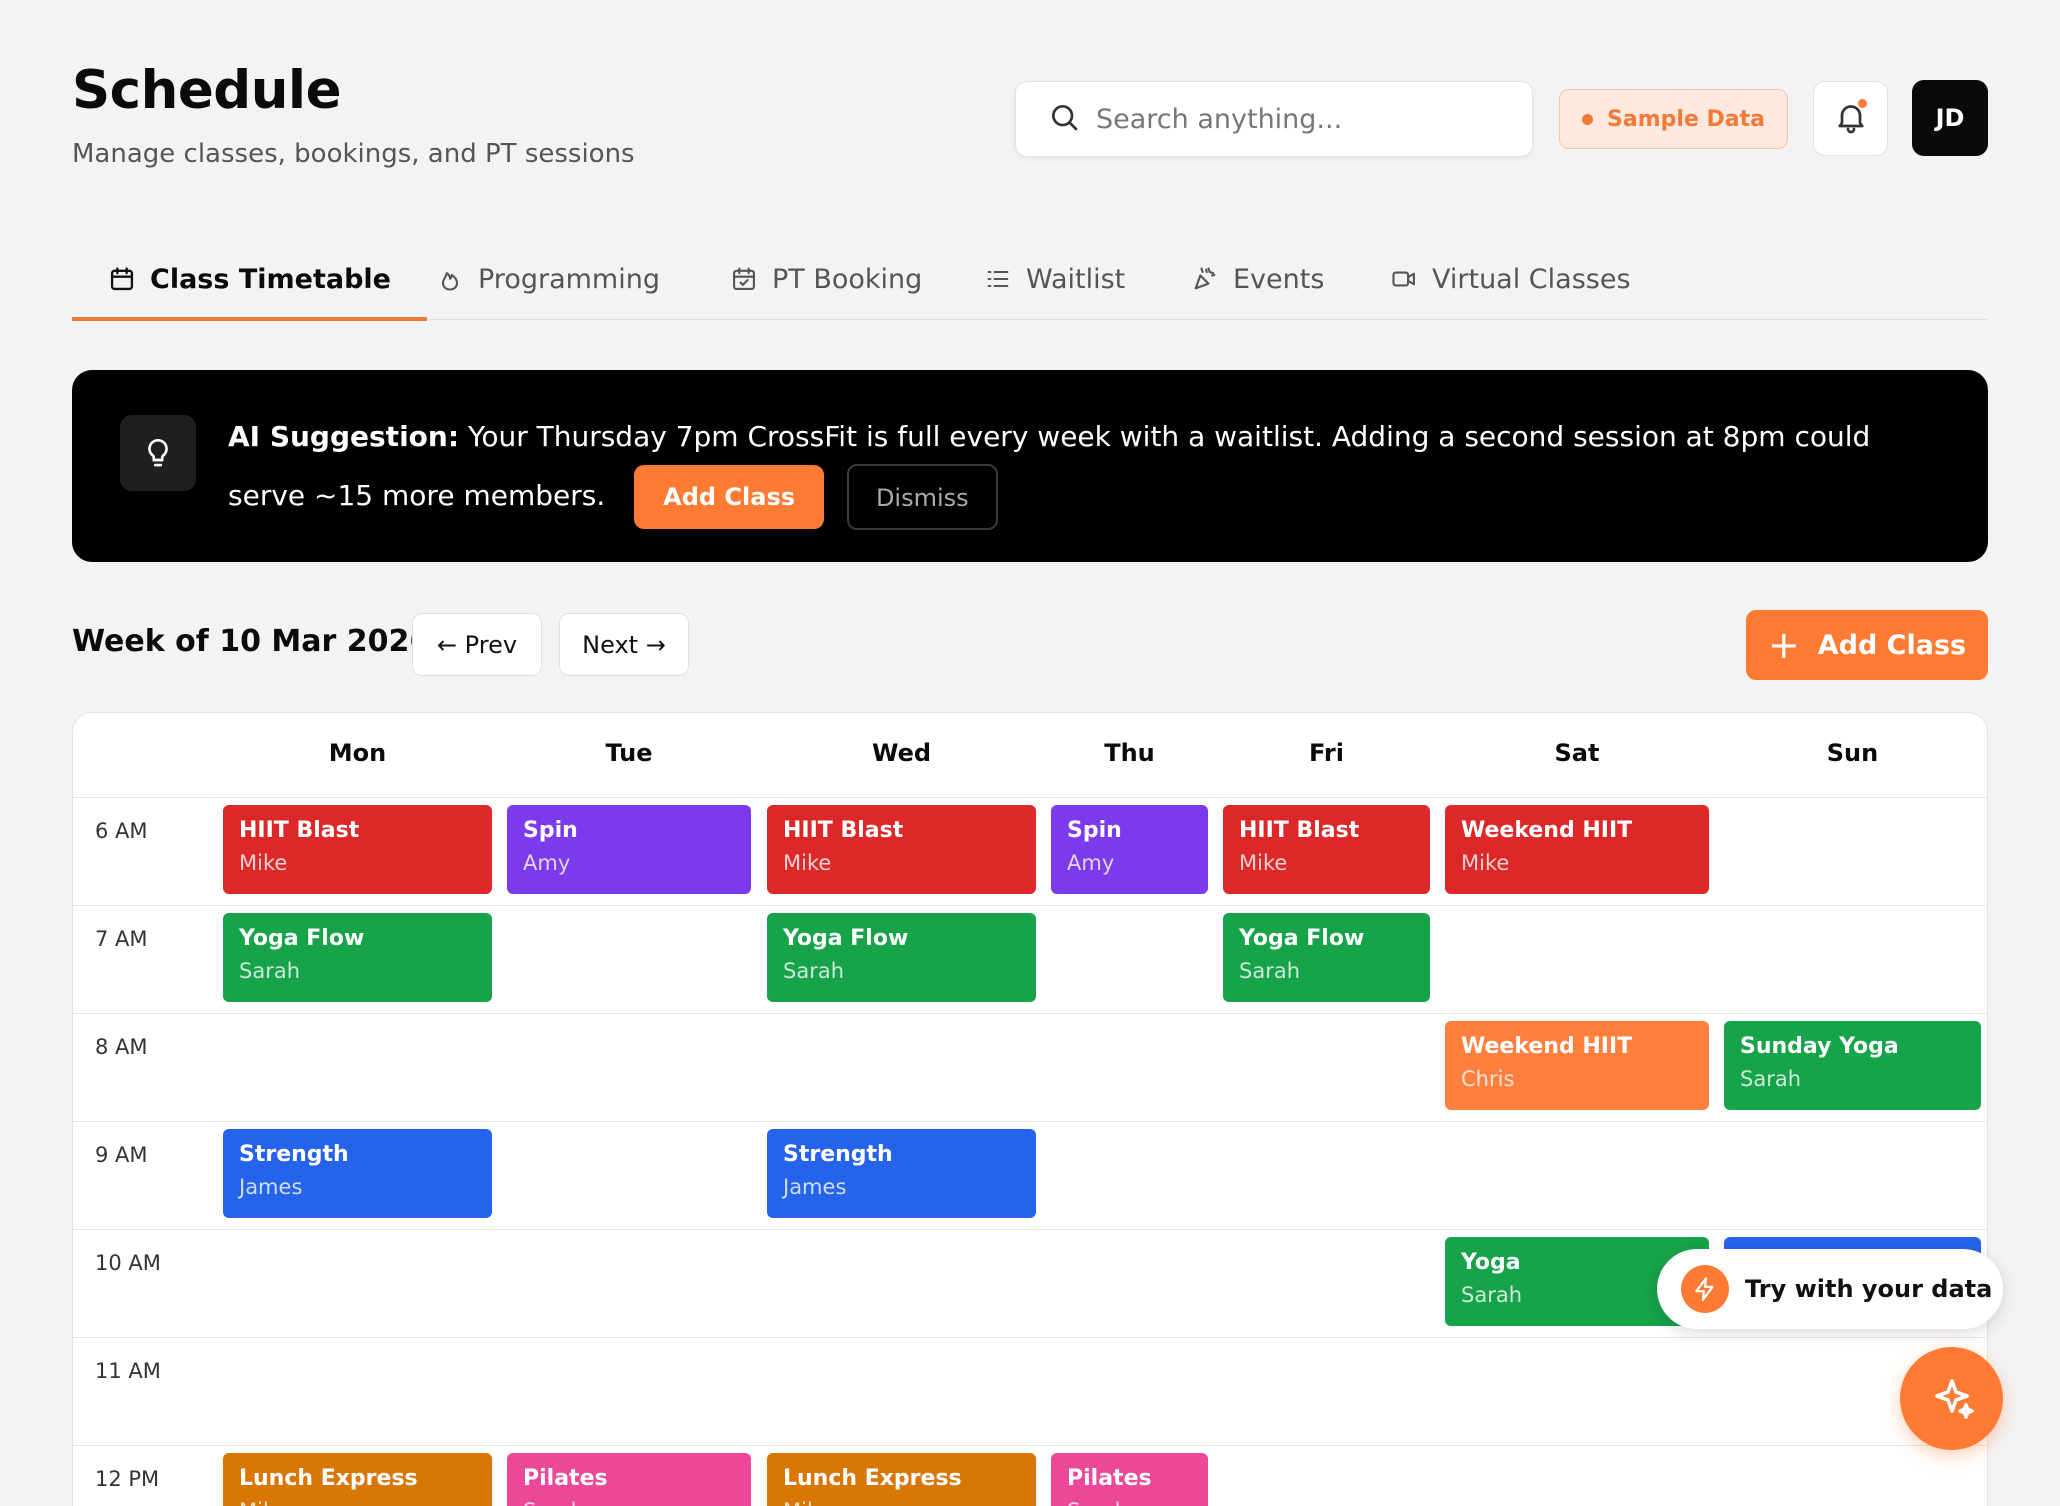 This screenshot has height=1506, width=2060. I want to click on class-instructor: Amy, so click(1091, 863).